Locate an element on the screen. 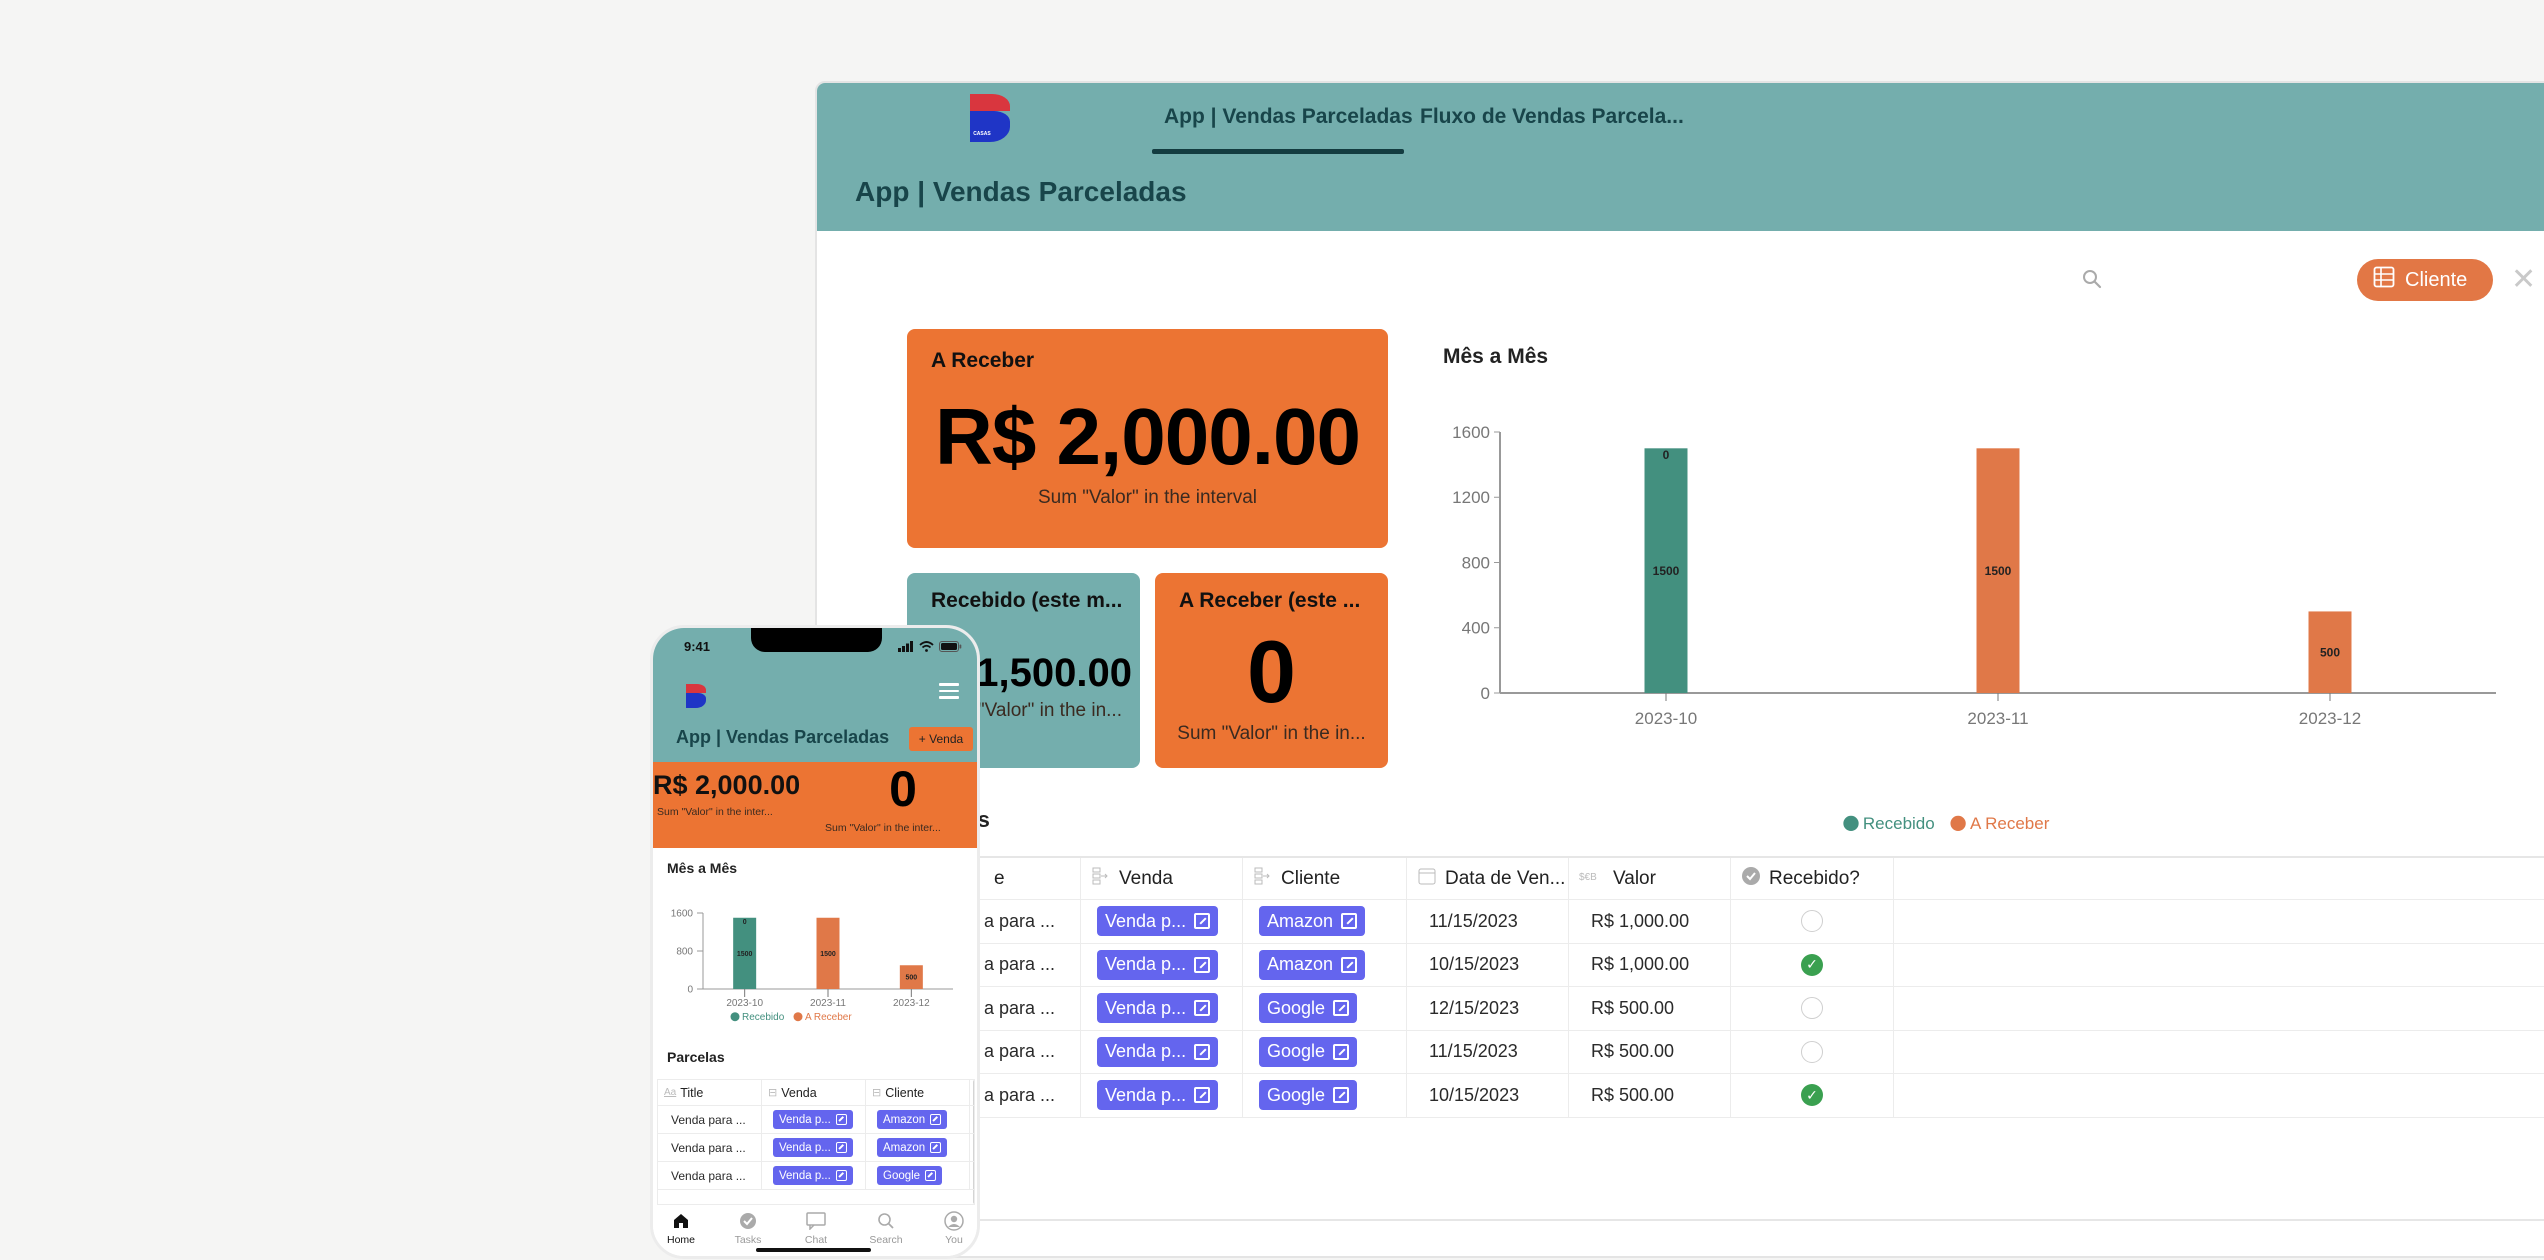 This screenshot has height=1260, width=2544. casas-bahia-logo: CASAS is located at coordinates (990, 118).